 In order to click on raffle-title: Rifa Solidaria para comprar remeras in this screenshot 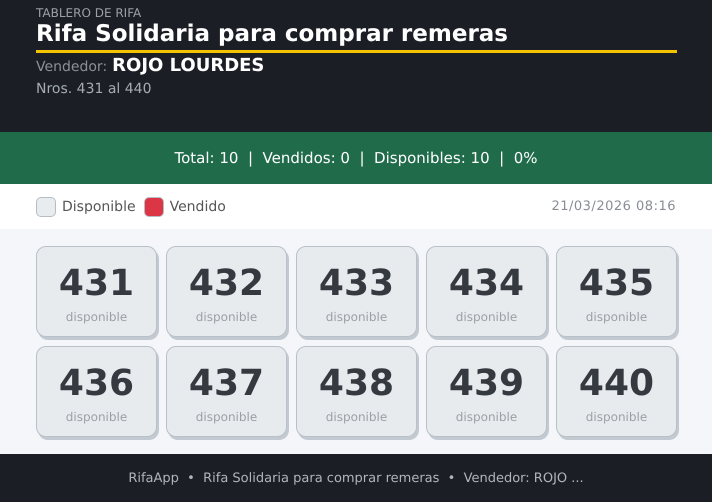, I will do `click(356, 36)`.